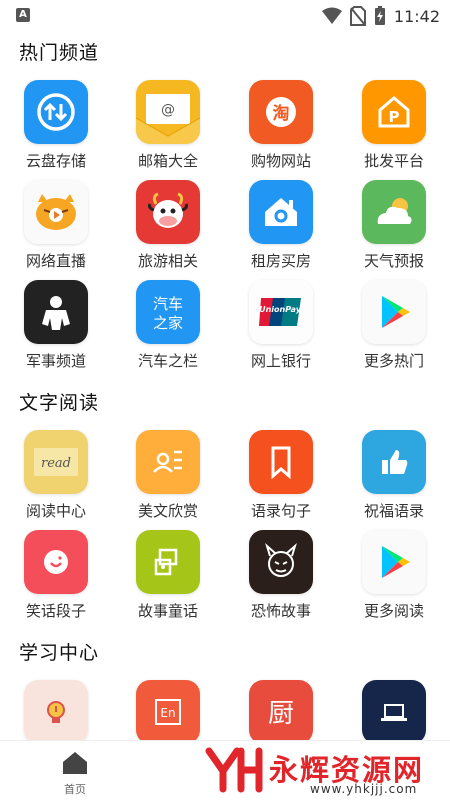  Describe the element at coordinates (347, 769) in the screenshot. I see `watermark-text: 永辉资源网` at that location.